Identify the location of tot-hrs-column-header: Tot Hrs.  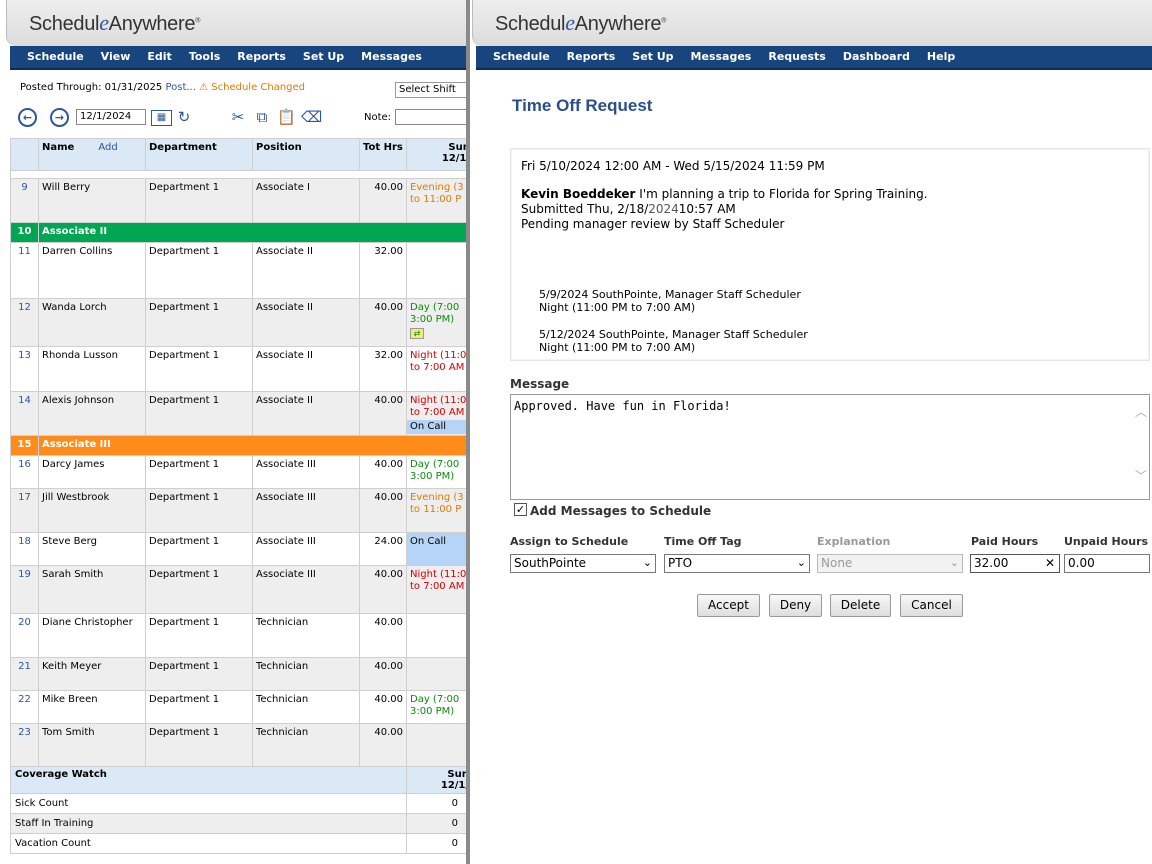
(383, 154).